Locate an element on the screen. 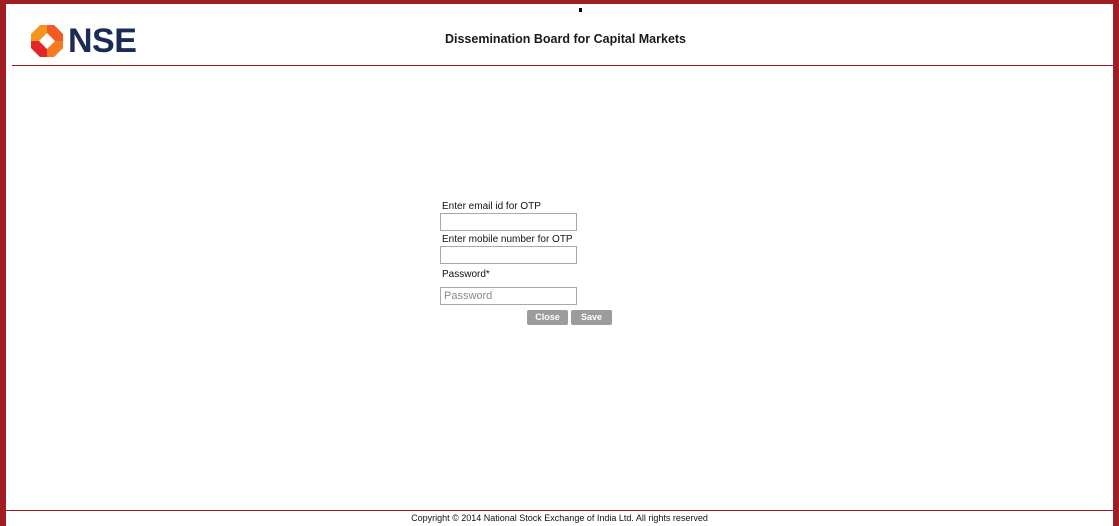  mobile-label: Enter mobile number for OTP is located at coordinates (507, 239).